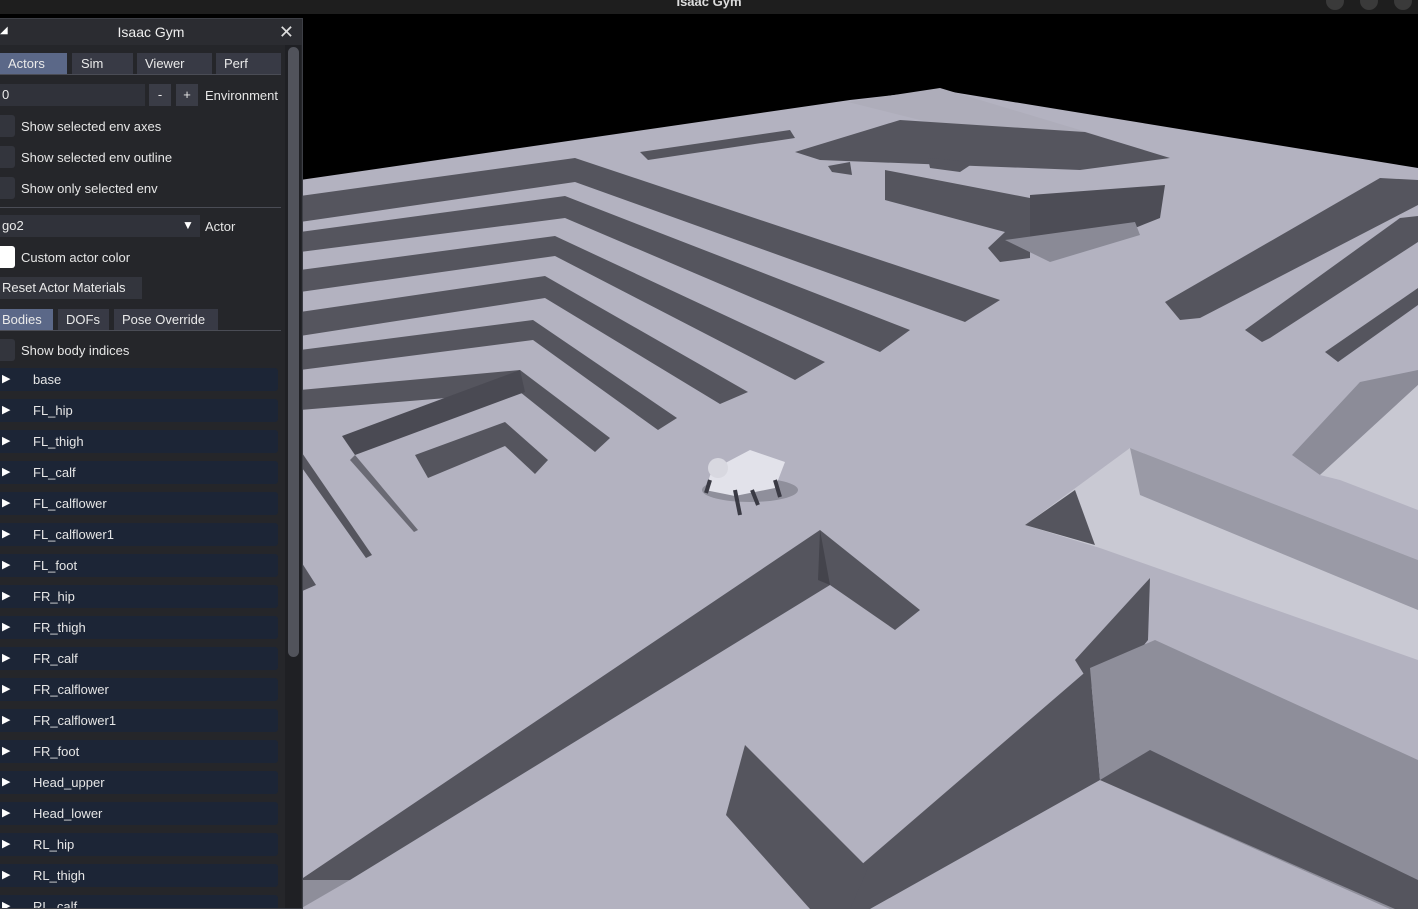 Image resolution: width=1418 pixels, height=909 pixels. I want to click on chevron-down-icon: ▼, so click(188, 225).